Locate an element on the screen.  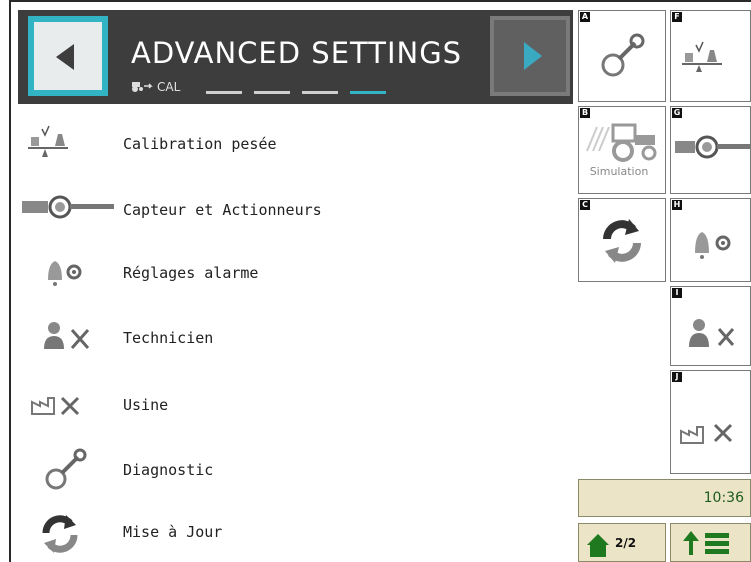
tile-letter: C is located at coordinates (585, 205).